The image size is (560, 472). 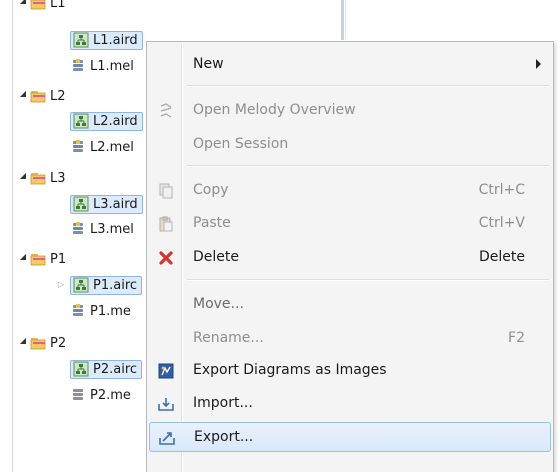 I want to click on menu-item-label: Paste, so click(x=212, y=223).